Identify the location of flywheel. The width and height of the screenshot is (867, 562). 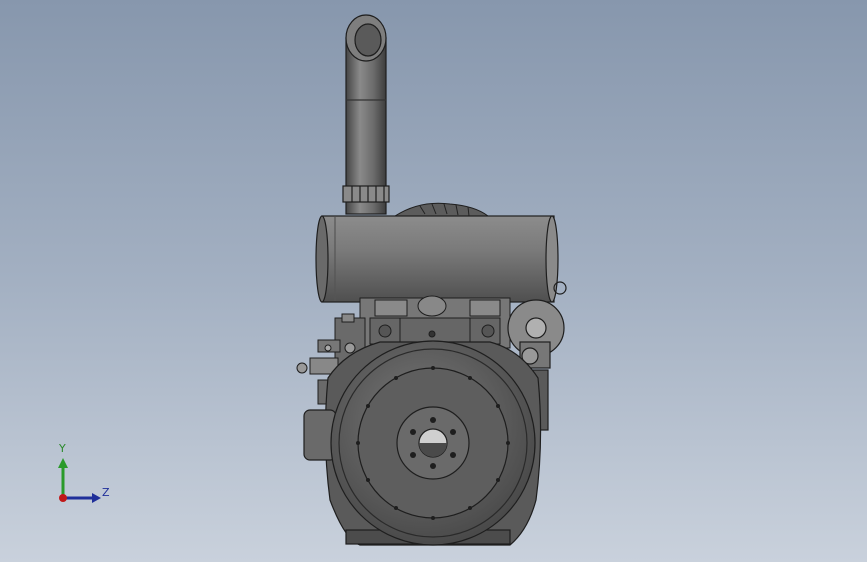
(433, 443).